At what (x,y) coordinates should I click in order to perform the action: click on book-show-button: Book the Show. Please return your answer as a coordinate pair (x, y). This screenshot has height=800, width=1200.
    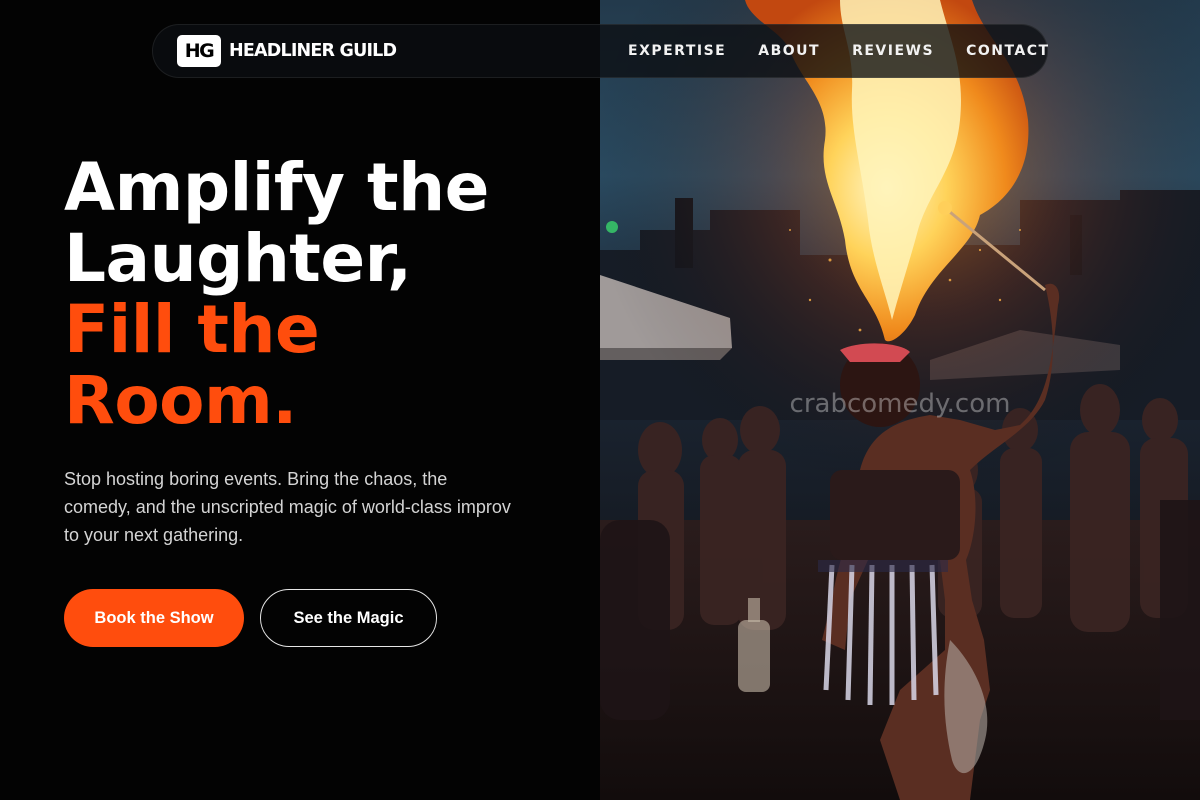
    Looking at the image, I should click on (154, 618).